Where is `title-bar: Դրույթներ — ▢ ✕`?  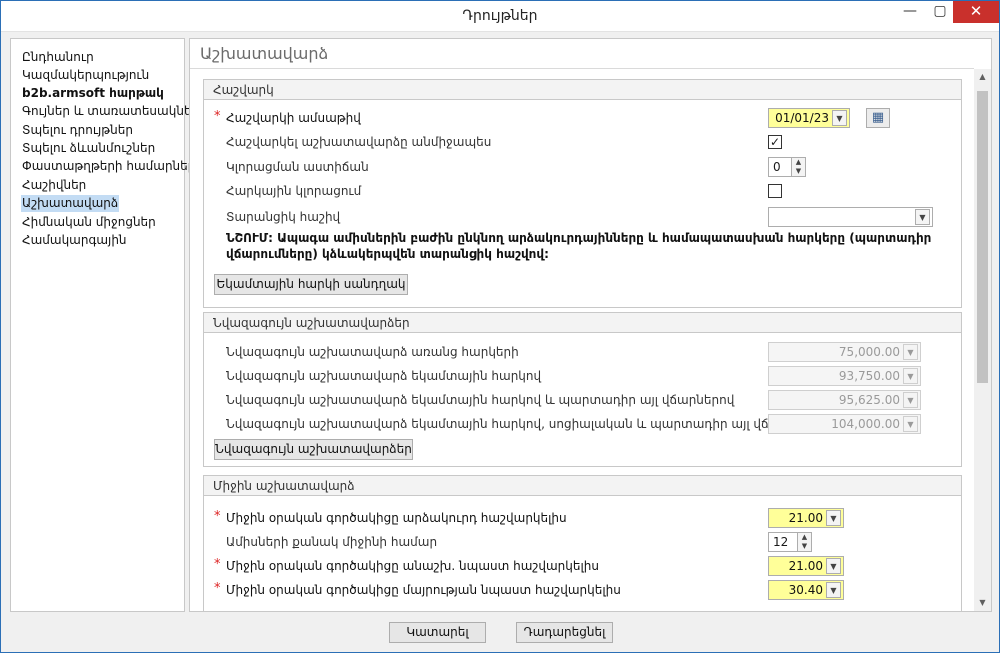
title-bar: Դրույթներ — ▢ ✕ is located at coordinates (500, 16).